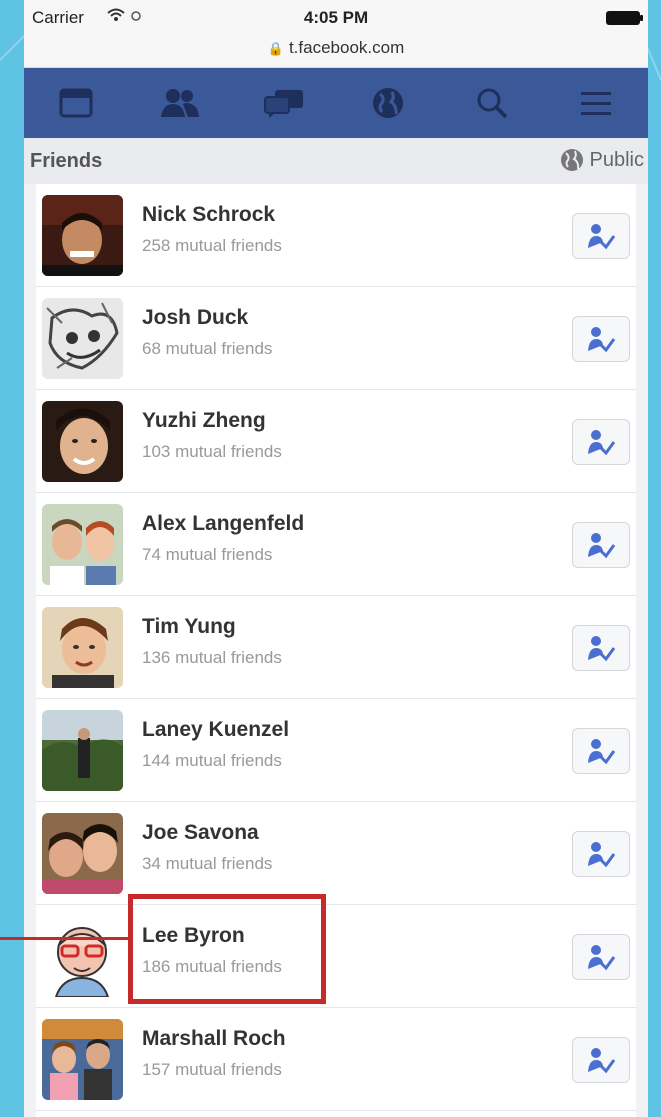 The height and width of the screenshot is (1117, 661). What do you see at coordinates (66, 161) in the screenshot?
I see `section-title: Friends` at bounding box center [66, 161].